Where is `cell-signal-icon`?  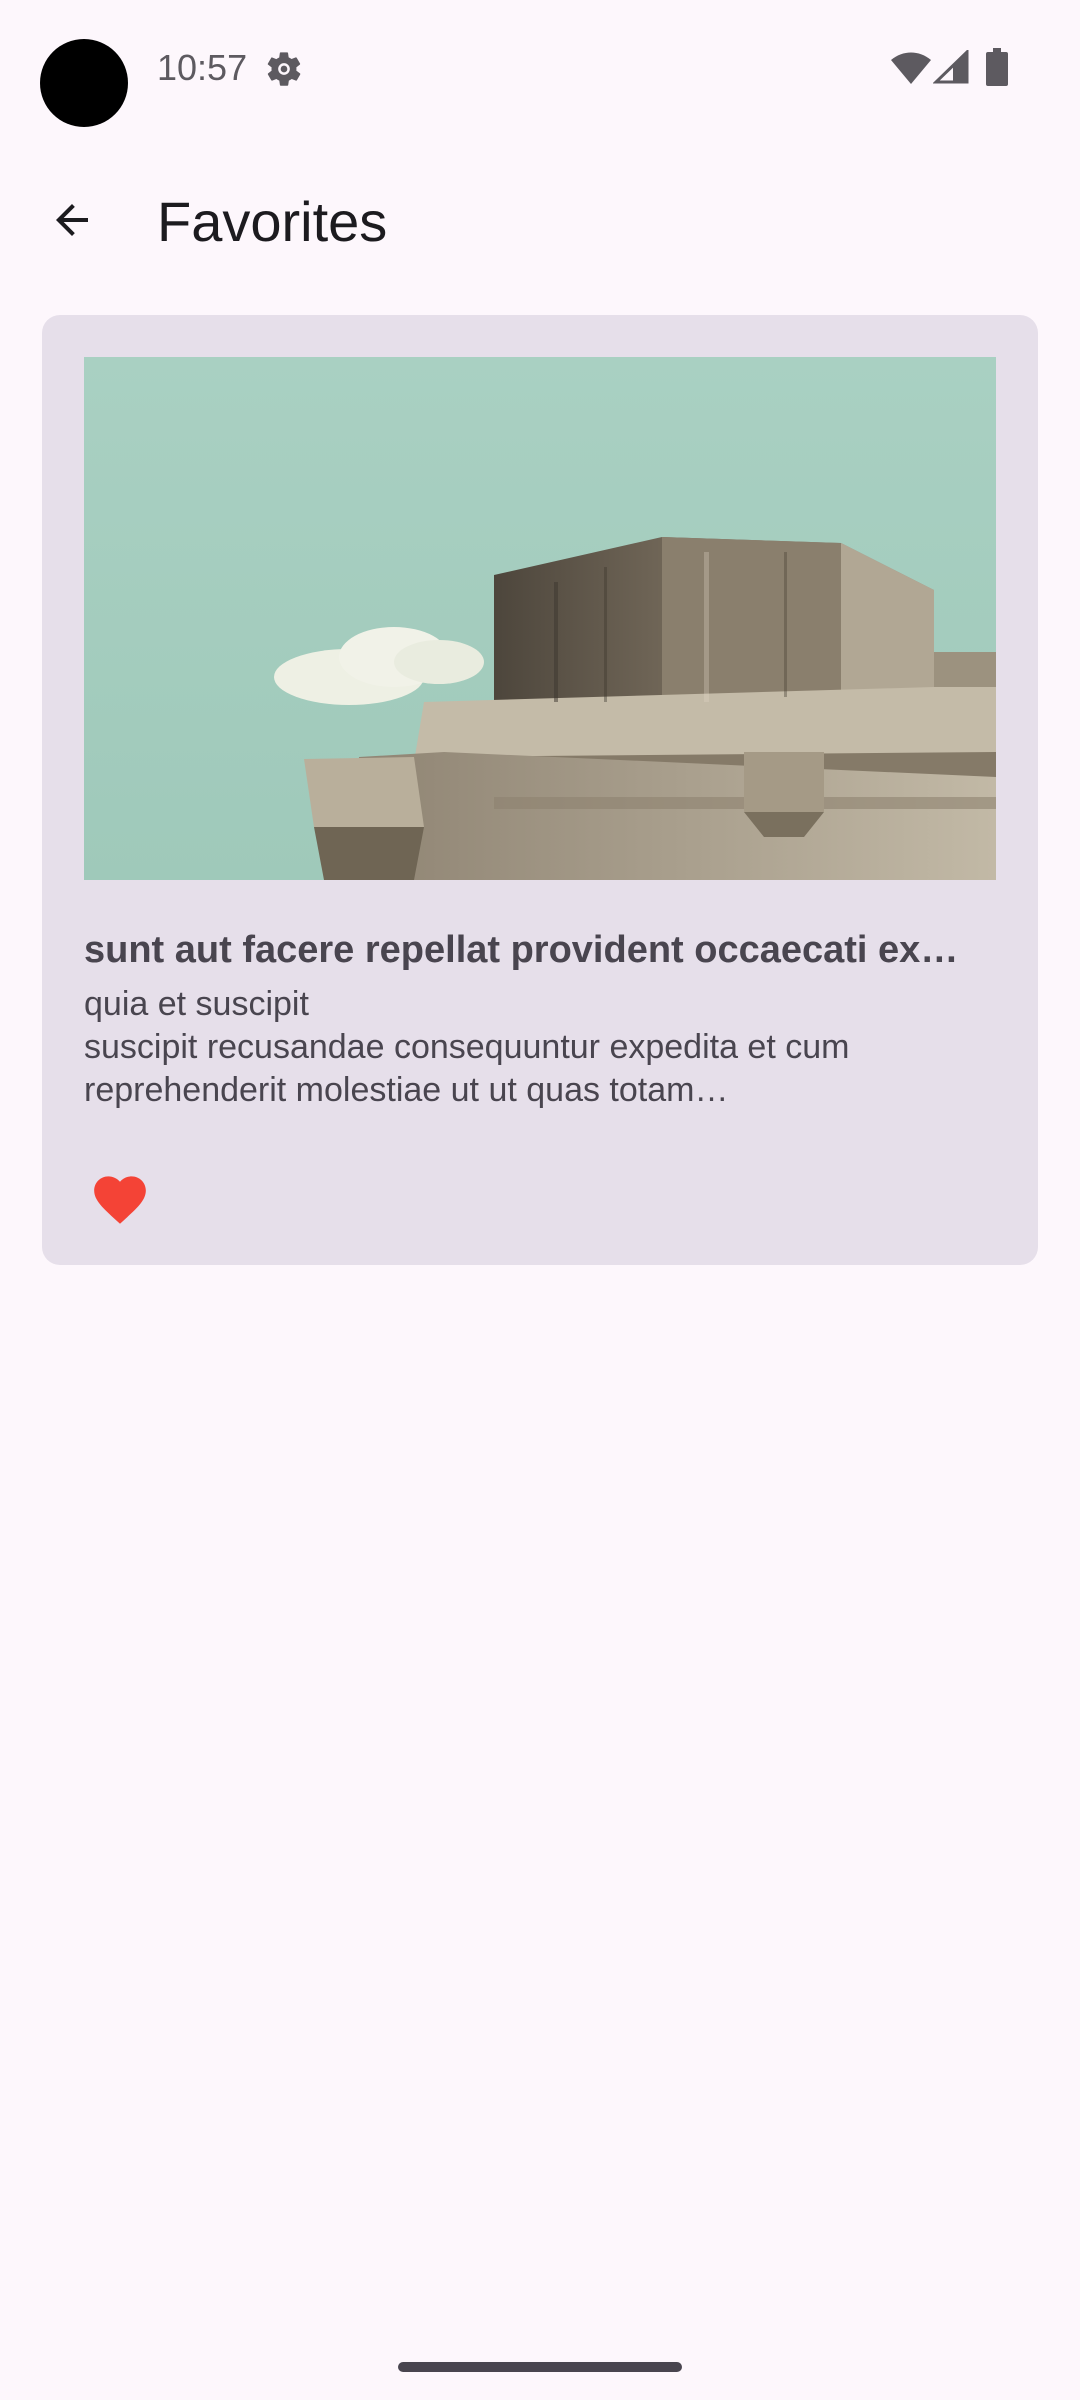 cell-signal-icon is located at coordinates (951, 67).